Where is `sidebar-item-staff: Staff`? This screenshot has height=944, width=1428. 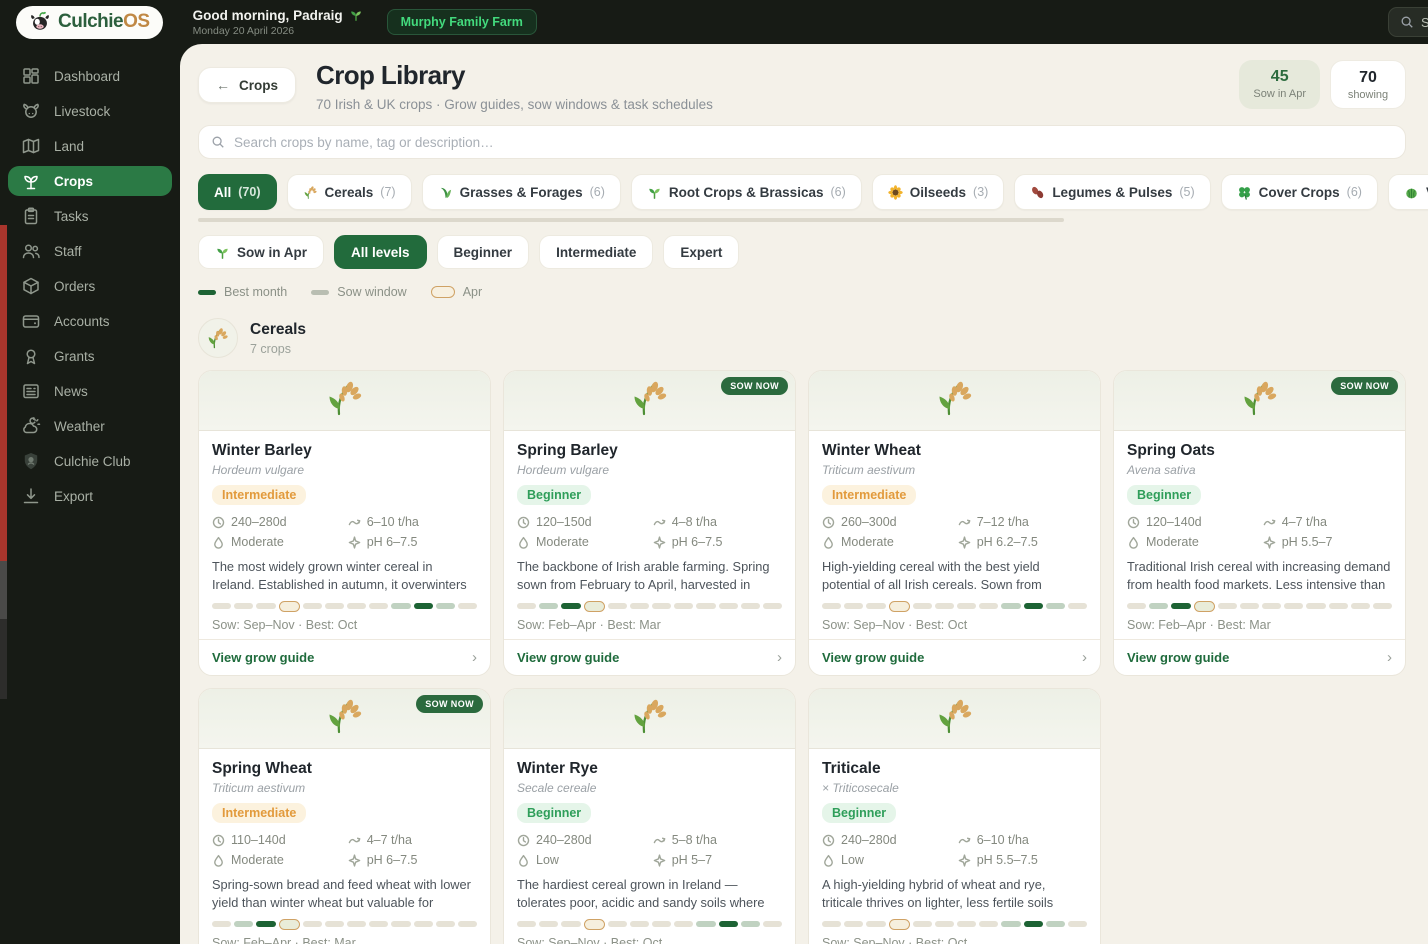
sidebar-item-staff: Staff is located at coordinates (90, 251).